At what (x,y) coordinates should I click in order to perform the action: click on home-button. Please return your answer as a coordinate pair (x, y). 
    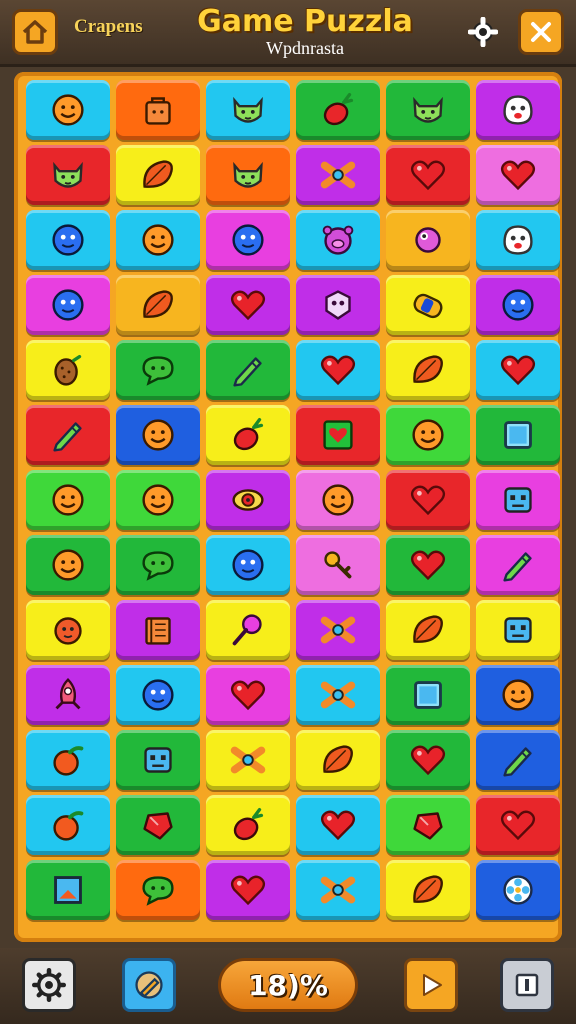
    Looking at the image, I should click on (35, 32).